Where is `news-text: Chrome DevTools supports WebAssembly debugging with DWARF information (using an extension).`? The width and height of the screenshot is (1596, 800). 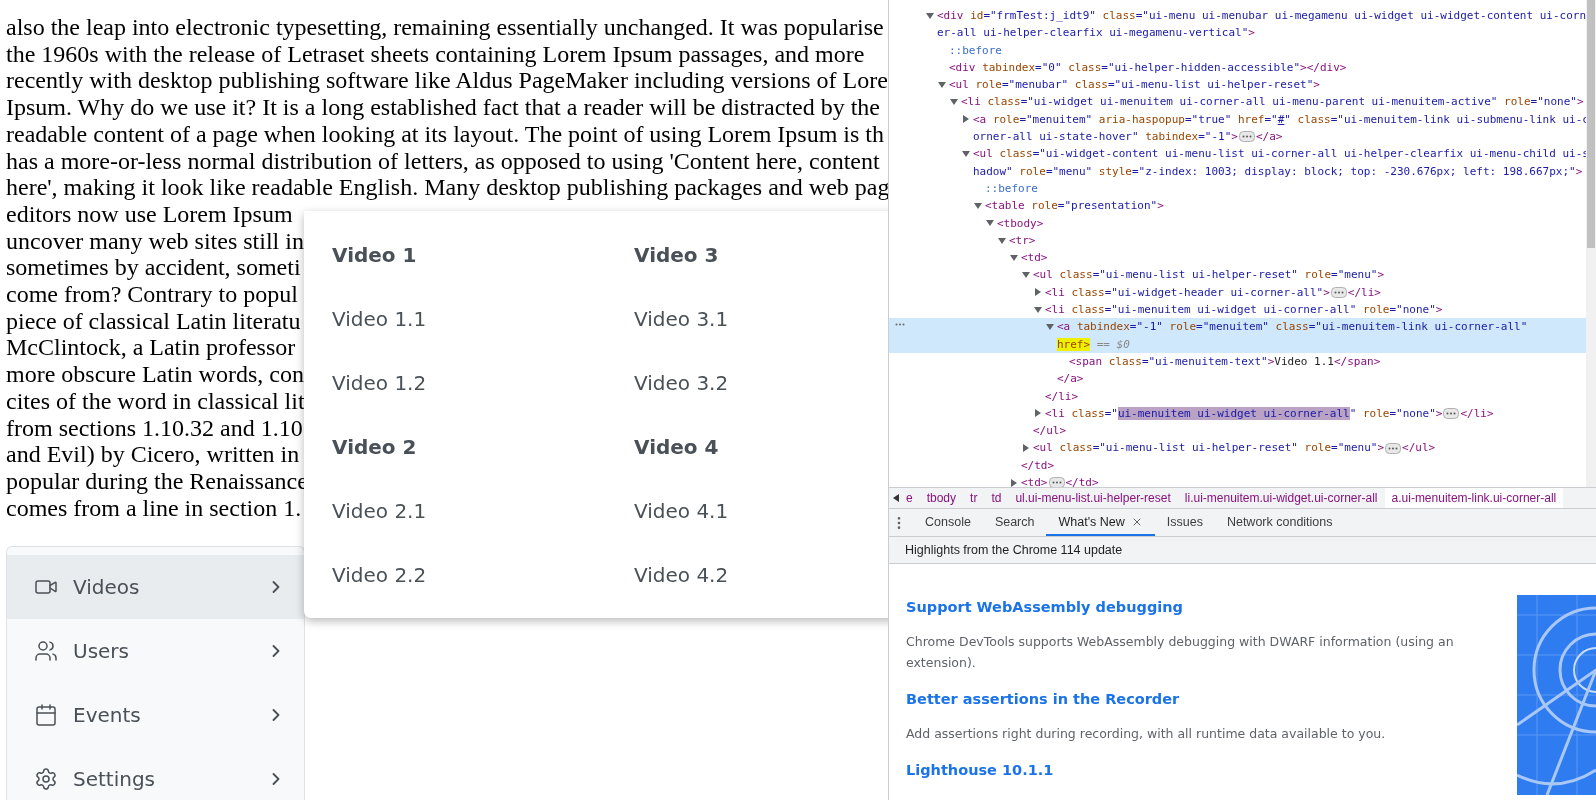 news-text: Chrome DevTools supports WebAssembly debugging with DWARF information (using an extension). is located at coordinates (1180, 652).